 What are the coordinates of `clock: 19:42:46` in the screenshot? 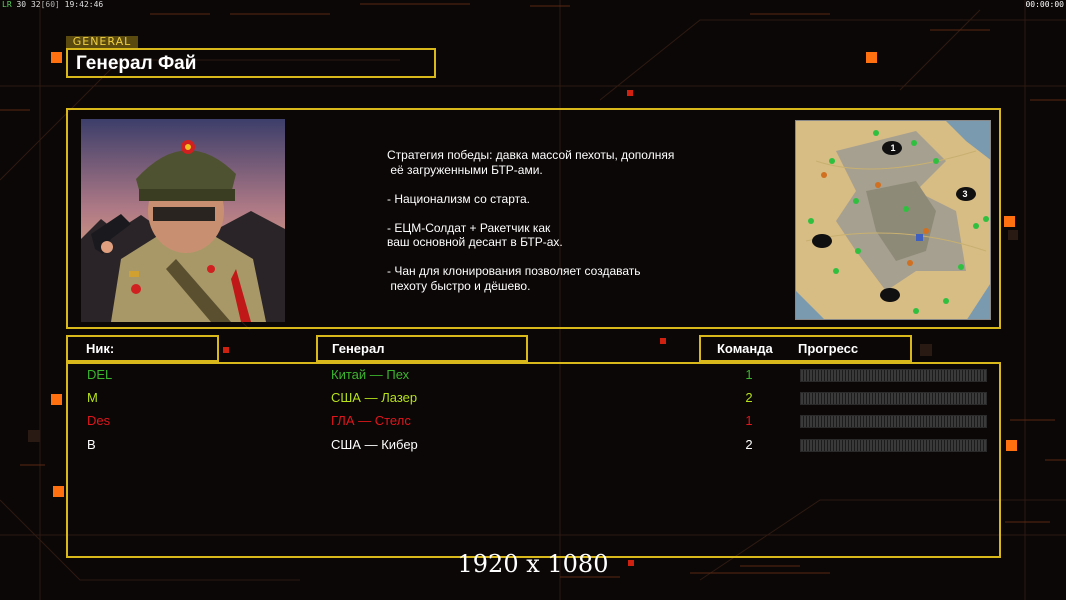 It's located at (84, 4).